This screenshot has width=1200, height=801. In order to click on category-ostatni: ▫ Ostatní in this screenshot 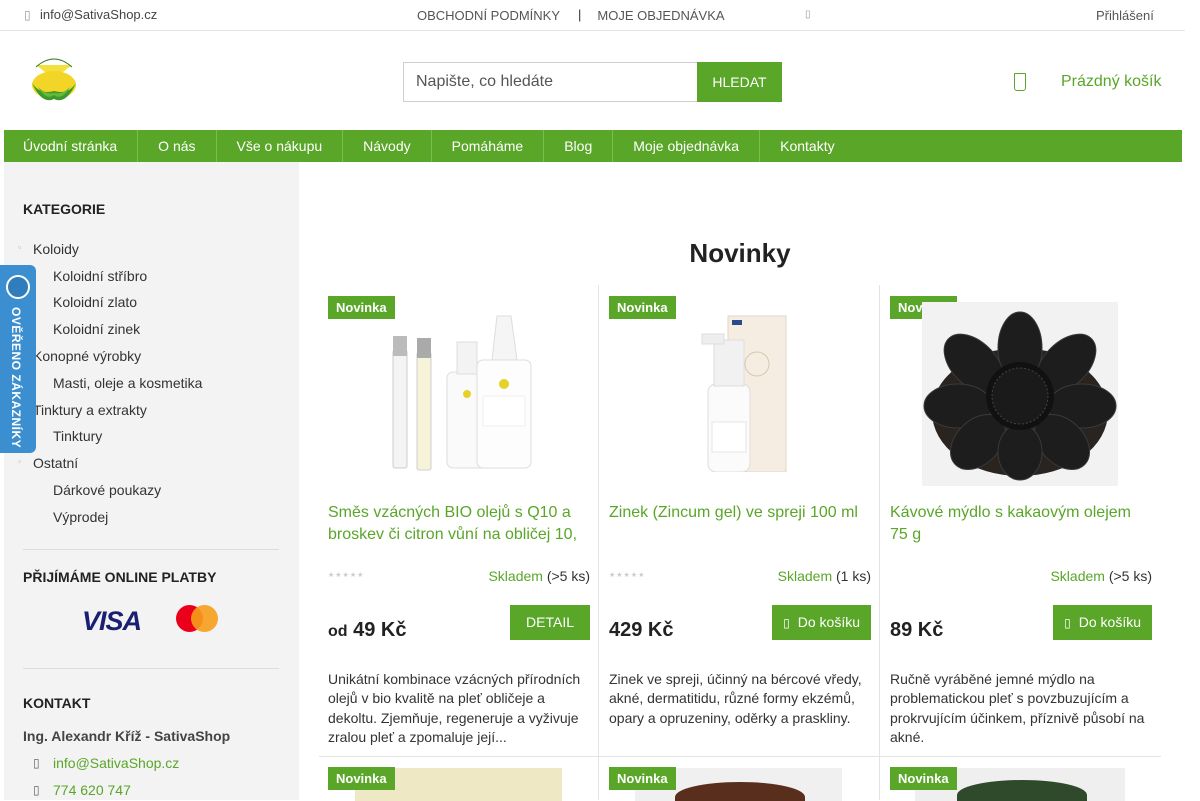, I will do `click(48, 463)`.